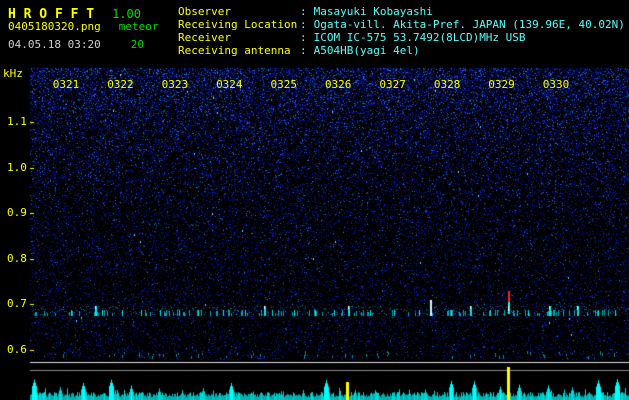 The image size is (629, 400). What do you see at coordinates (17, 304) in the screenshot?
I see `freq-label: 0.7` at bounding box center [17, 304].